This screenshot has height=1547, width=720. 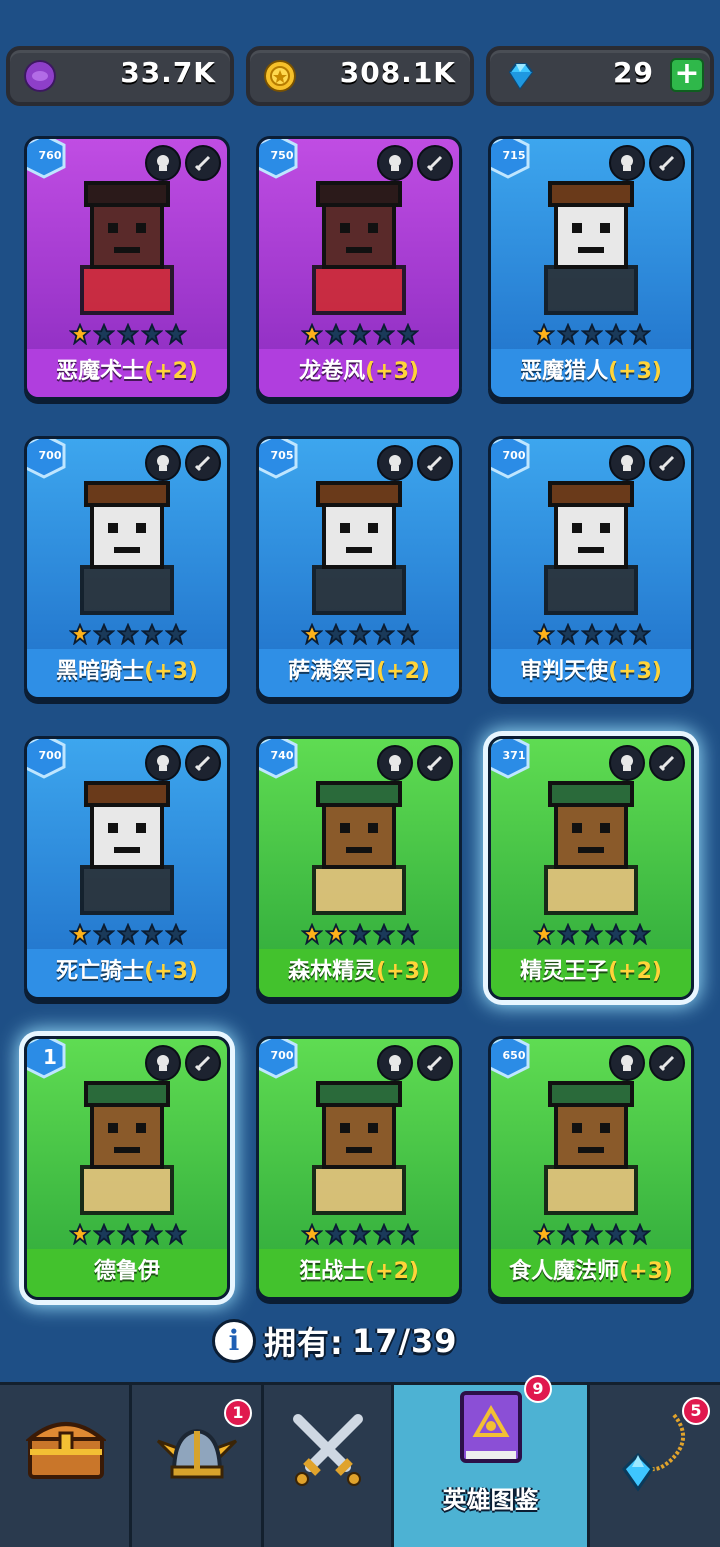 I want to click on nav-heroes: 9 英雄图鉴, so click(x=492, y=1461).